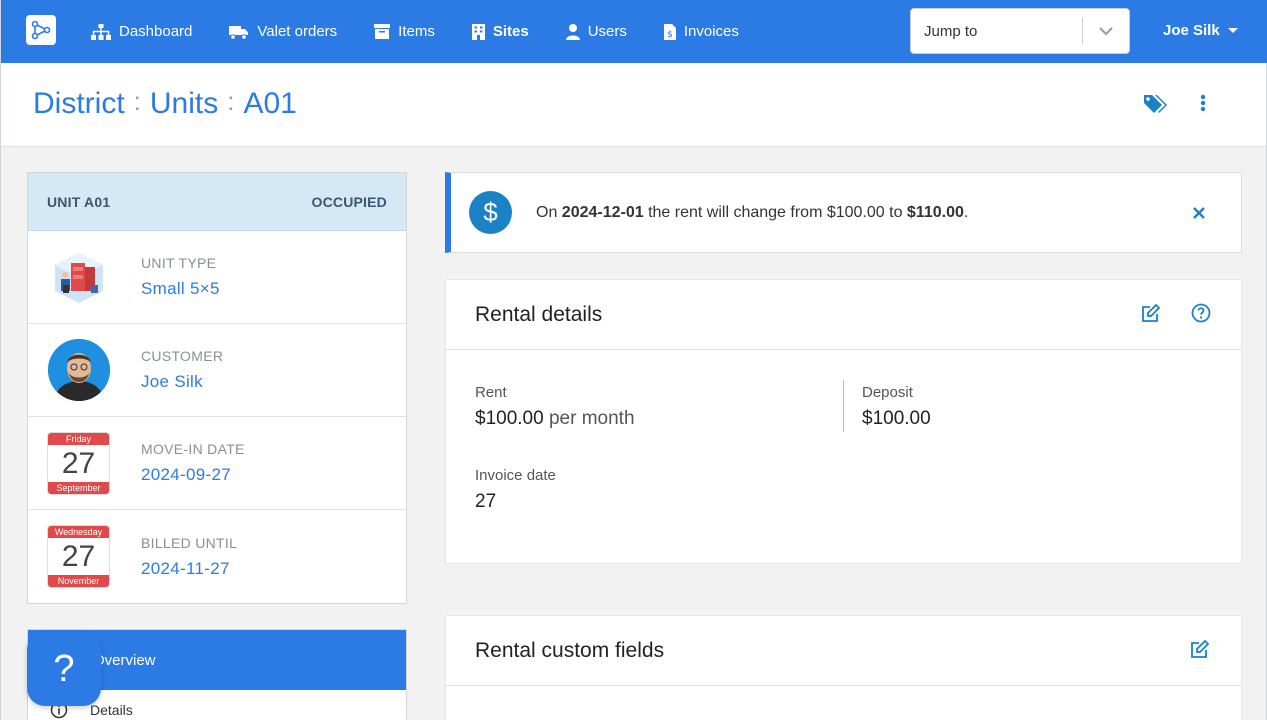  I want to click on invoice-icon: $, so click(669, 31).